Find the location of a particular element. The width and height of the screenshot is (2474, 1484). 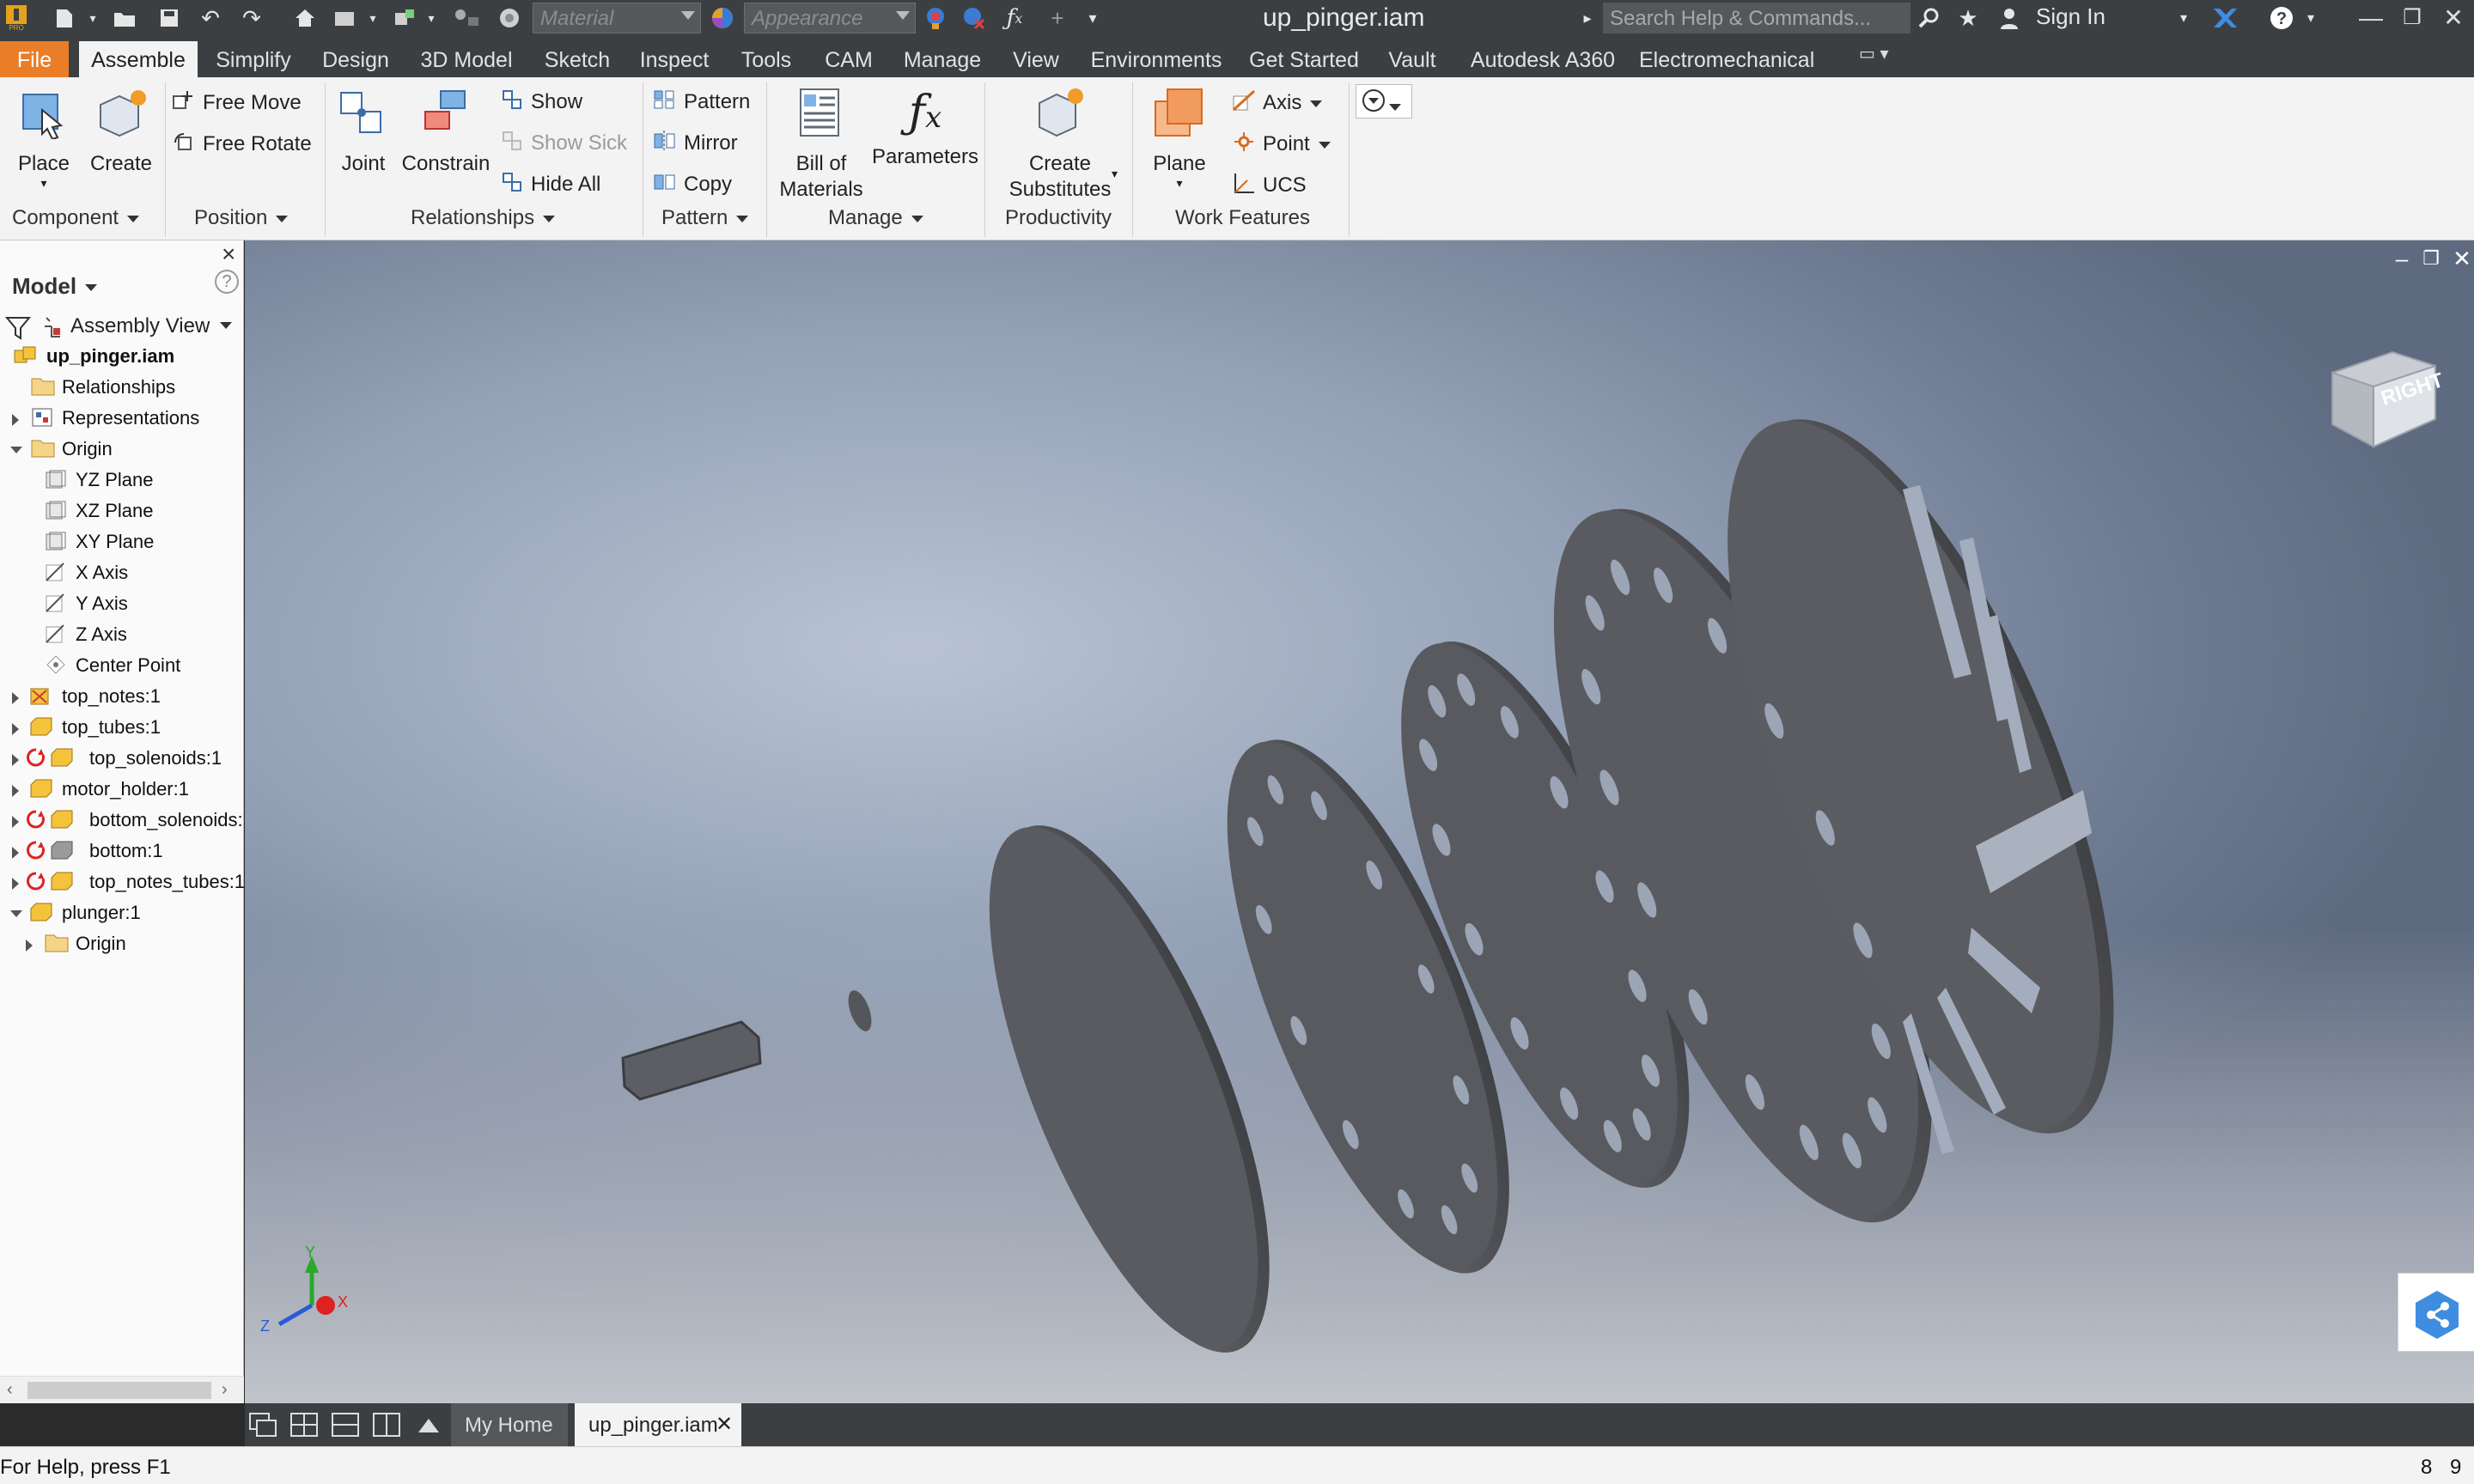

tab-autodesk-a360: Autodesk A360 is located at coordinates (1542, 59).